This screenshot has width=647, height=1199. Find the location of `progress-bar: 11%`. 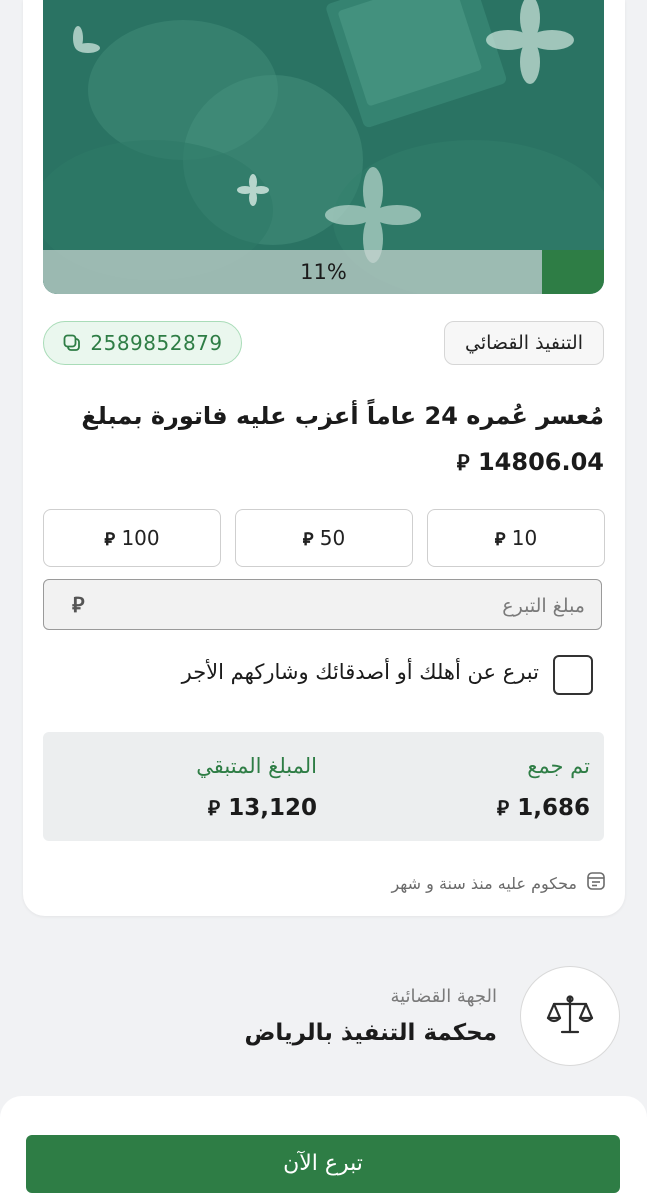

progress-bar: 11% is located at coordinates (323, 272).